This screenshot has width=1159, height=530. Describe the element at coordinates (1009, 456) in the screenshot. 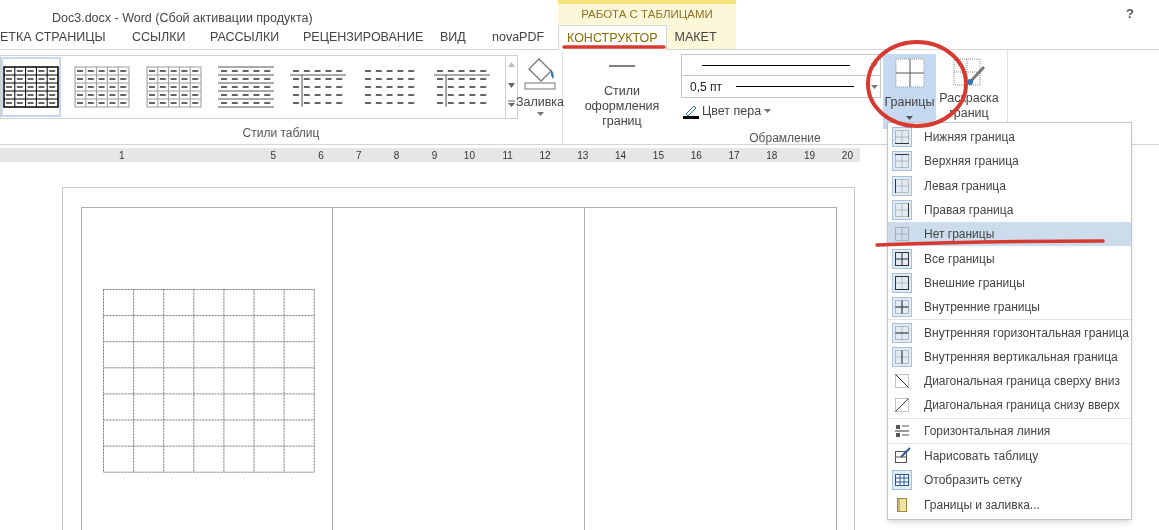

I see `menu-item: Нарисовать таблицу` at that location.